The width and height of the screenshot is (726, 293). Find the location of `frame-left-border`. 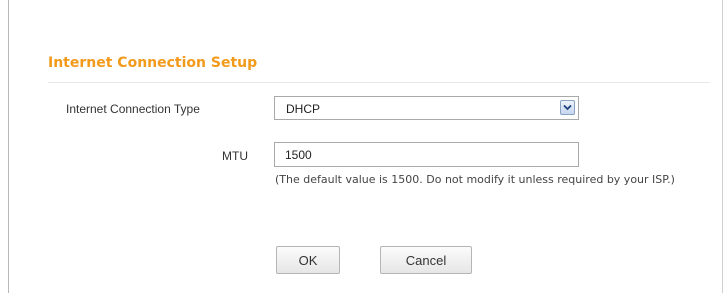

frame-left-border is located at coordinates (8, 146).